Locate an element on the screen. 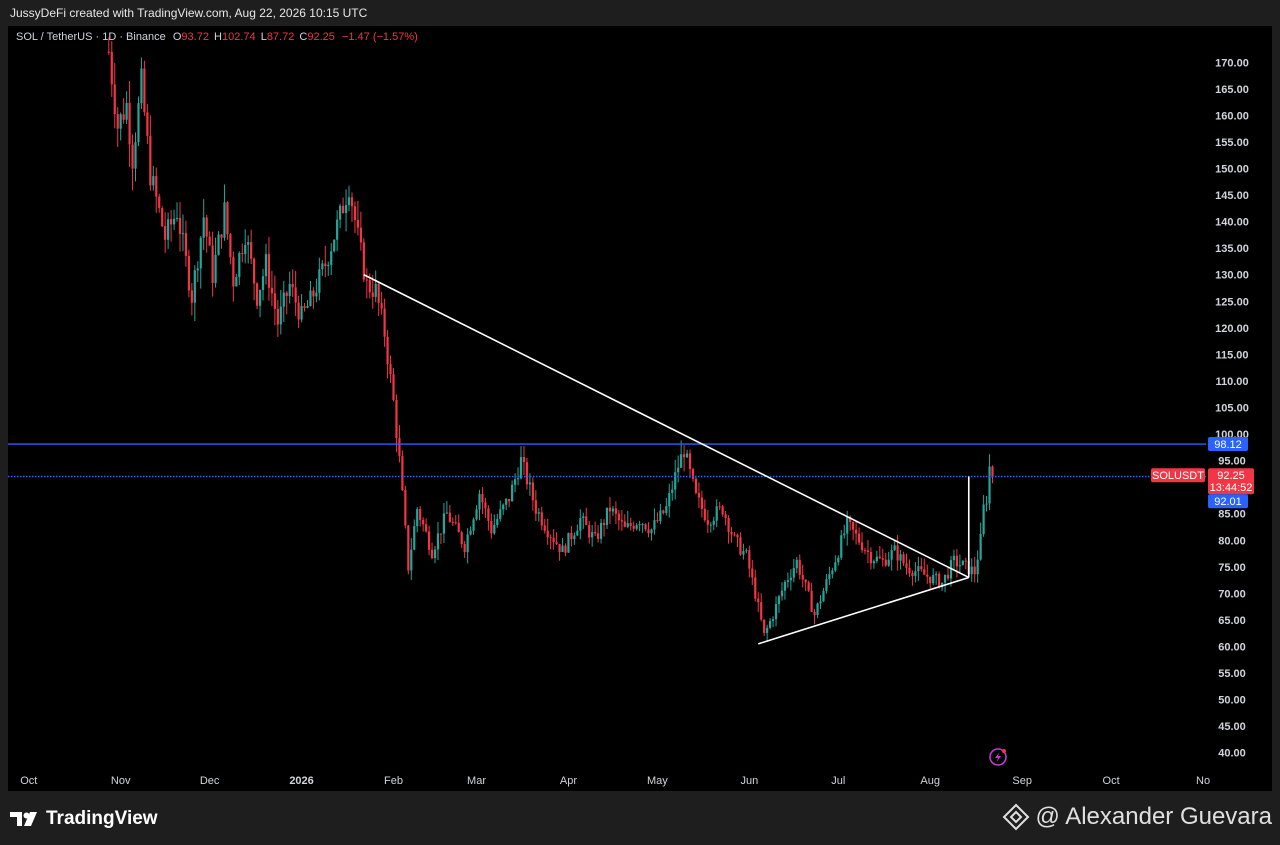  tradingview-logo: TradingView is located at coordinates (84, 819).